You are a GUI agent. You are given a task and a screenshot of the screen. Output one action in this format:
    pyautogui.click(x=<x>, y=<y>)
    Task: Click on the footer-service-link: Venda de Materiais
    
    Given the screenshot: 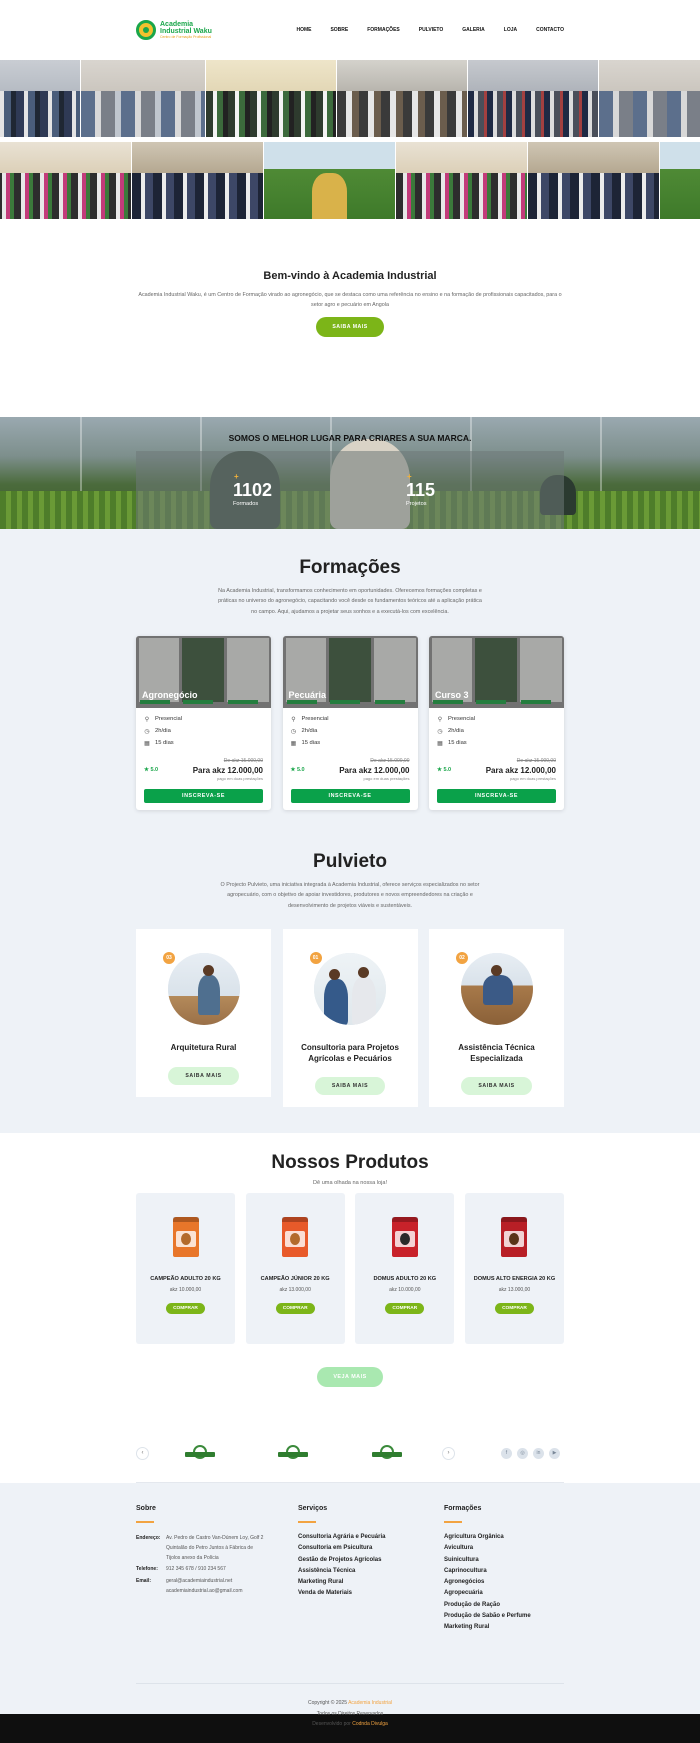 What is the action you would take?
    pyautogui.click(x=371, y=1593)
    